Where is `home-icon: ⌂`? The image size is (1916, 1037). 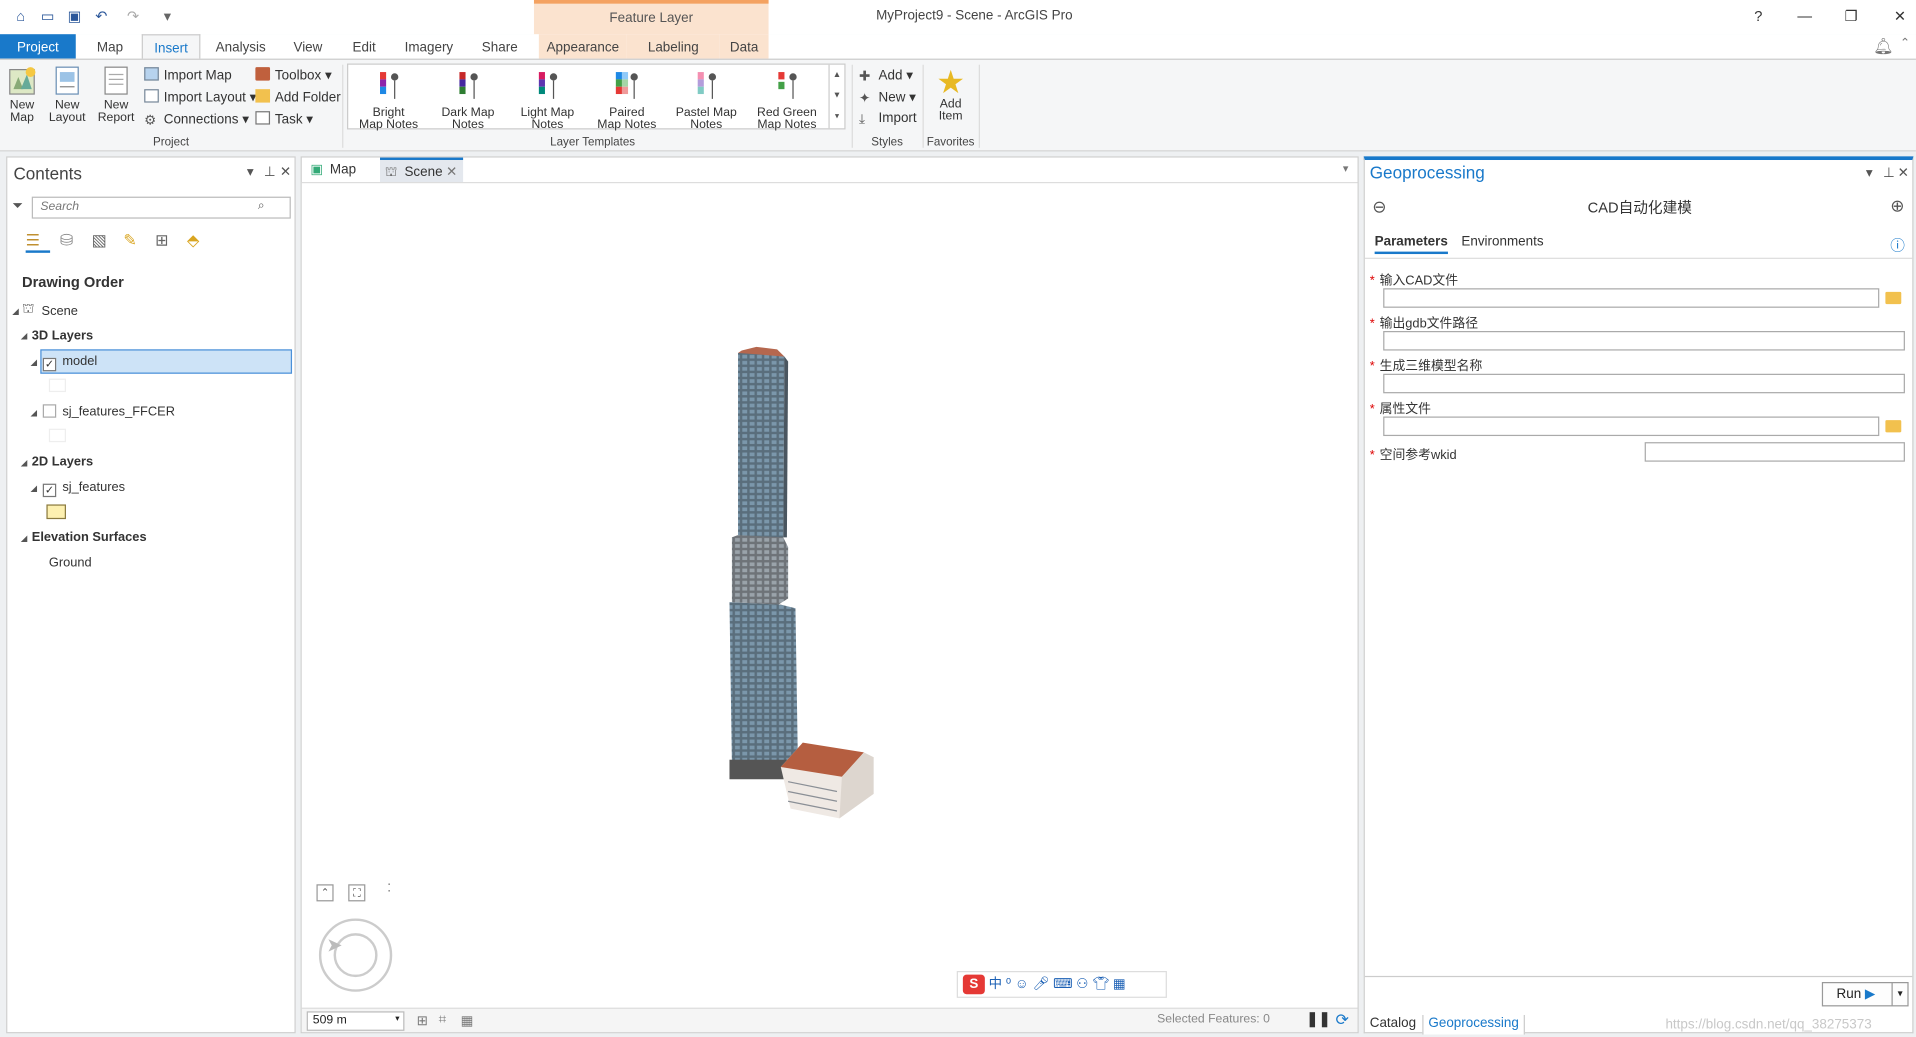 home-icon: ⌂ is located at coordinates (20, 16).